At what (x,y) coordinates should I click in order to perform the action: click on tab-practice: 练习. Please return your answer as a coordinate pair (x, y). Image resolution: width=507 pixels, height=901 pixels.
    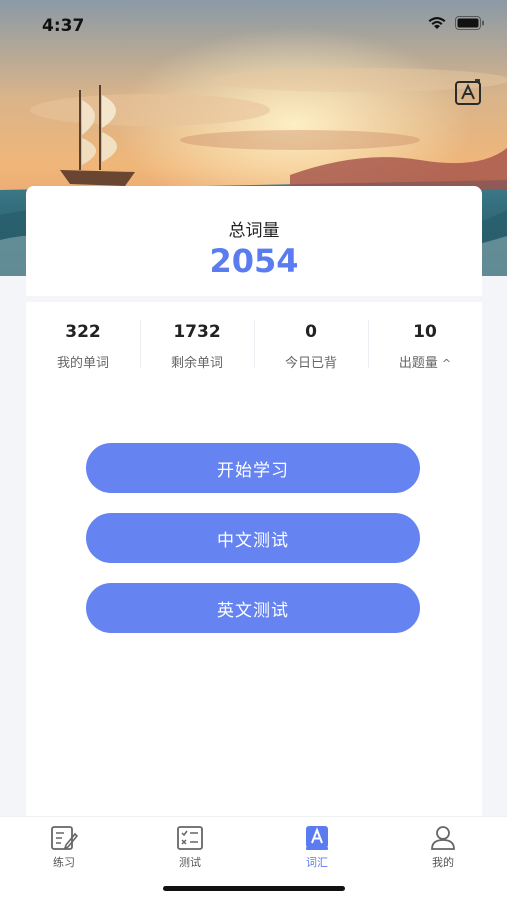
    Looking at the image, I should click on (64, 847).